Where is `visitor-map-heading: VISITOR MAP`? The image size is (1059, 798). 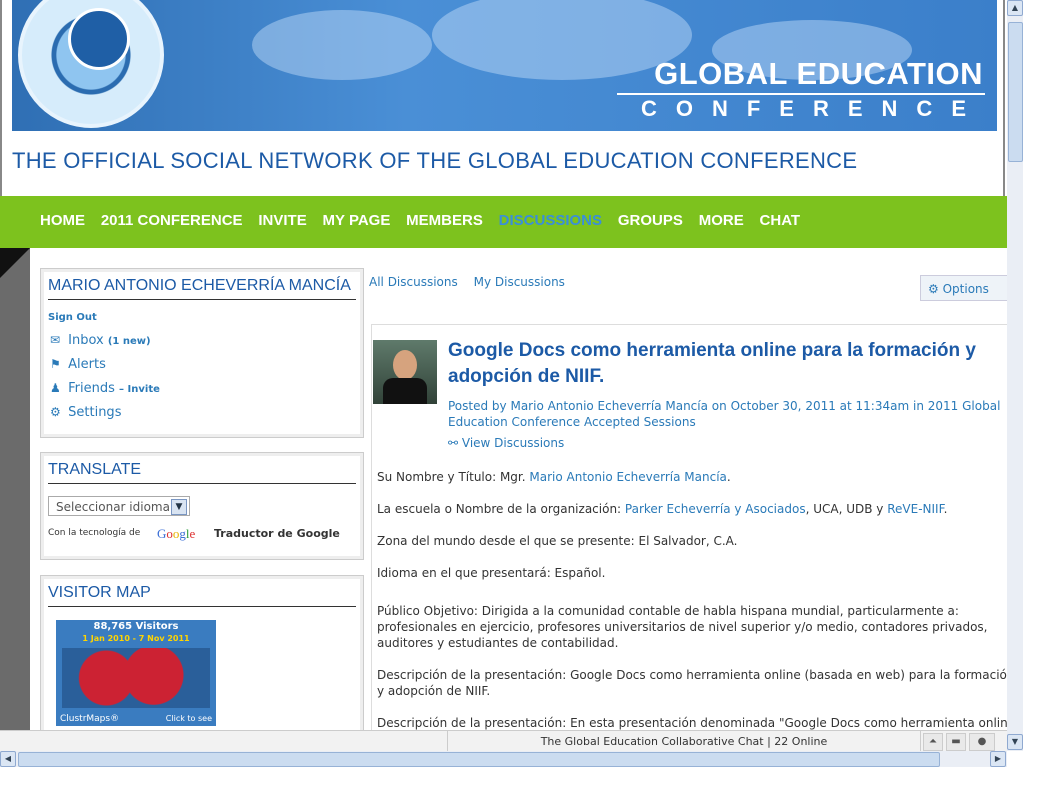
visitor-map-heading: VISITOR MAP is located at coordinates (202, 595).